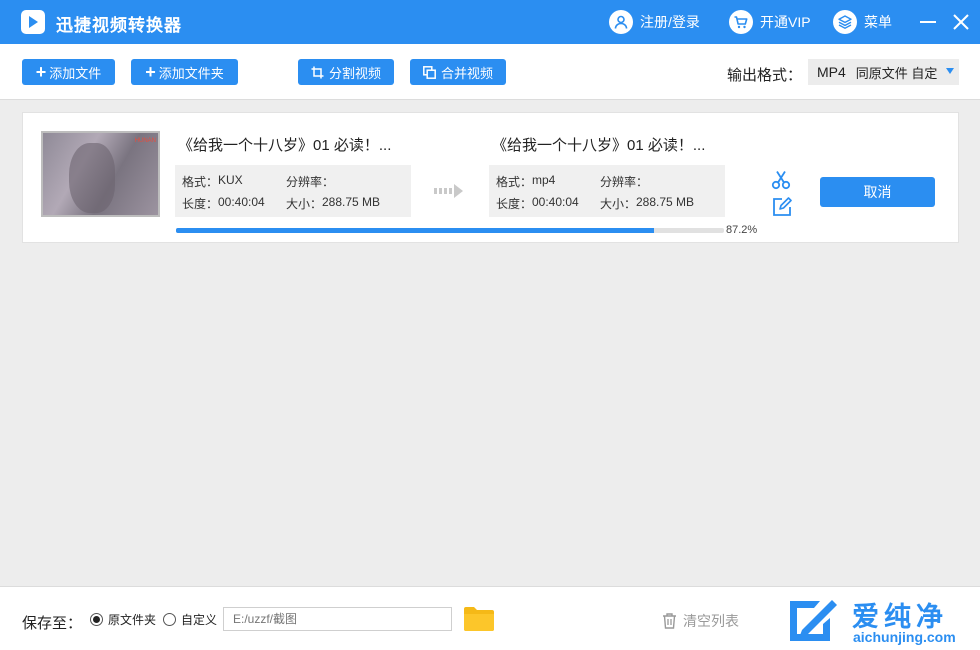 This screenshot has height=650, width=980. I want to click on conversion-progress-bar, so click(450, 230).